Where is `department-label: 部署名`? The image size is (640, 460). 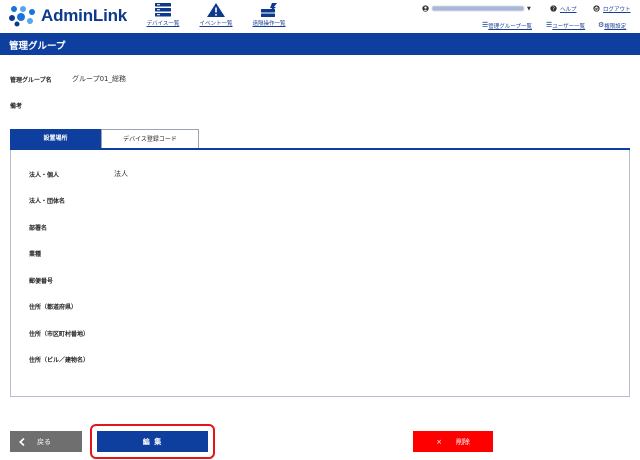 department-label: 部署名 is located at coordinates (38, 228).